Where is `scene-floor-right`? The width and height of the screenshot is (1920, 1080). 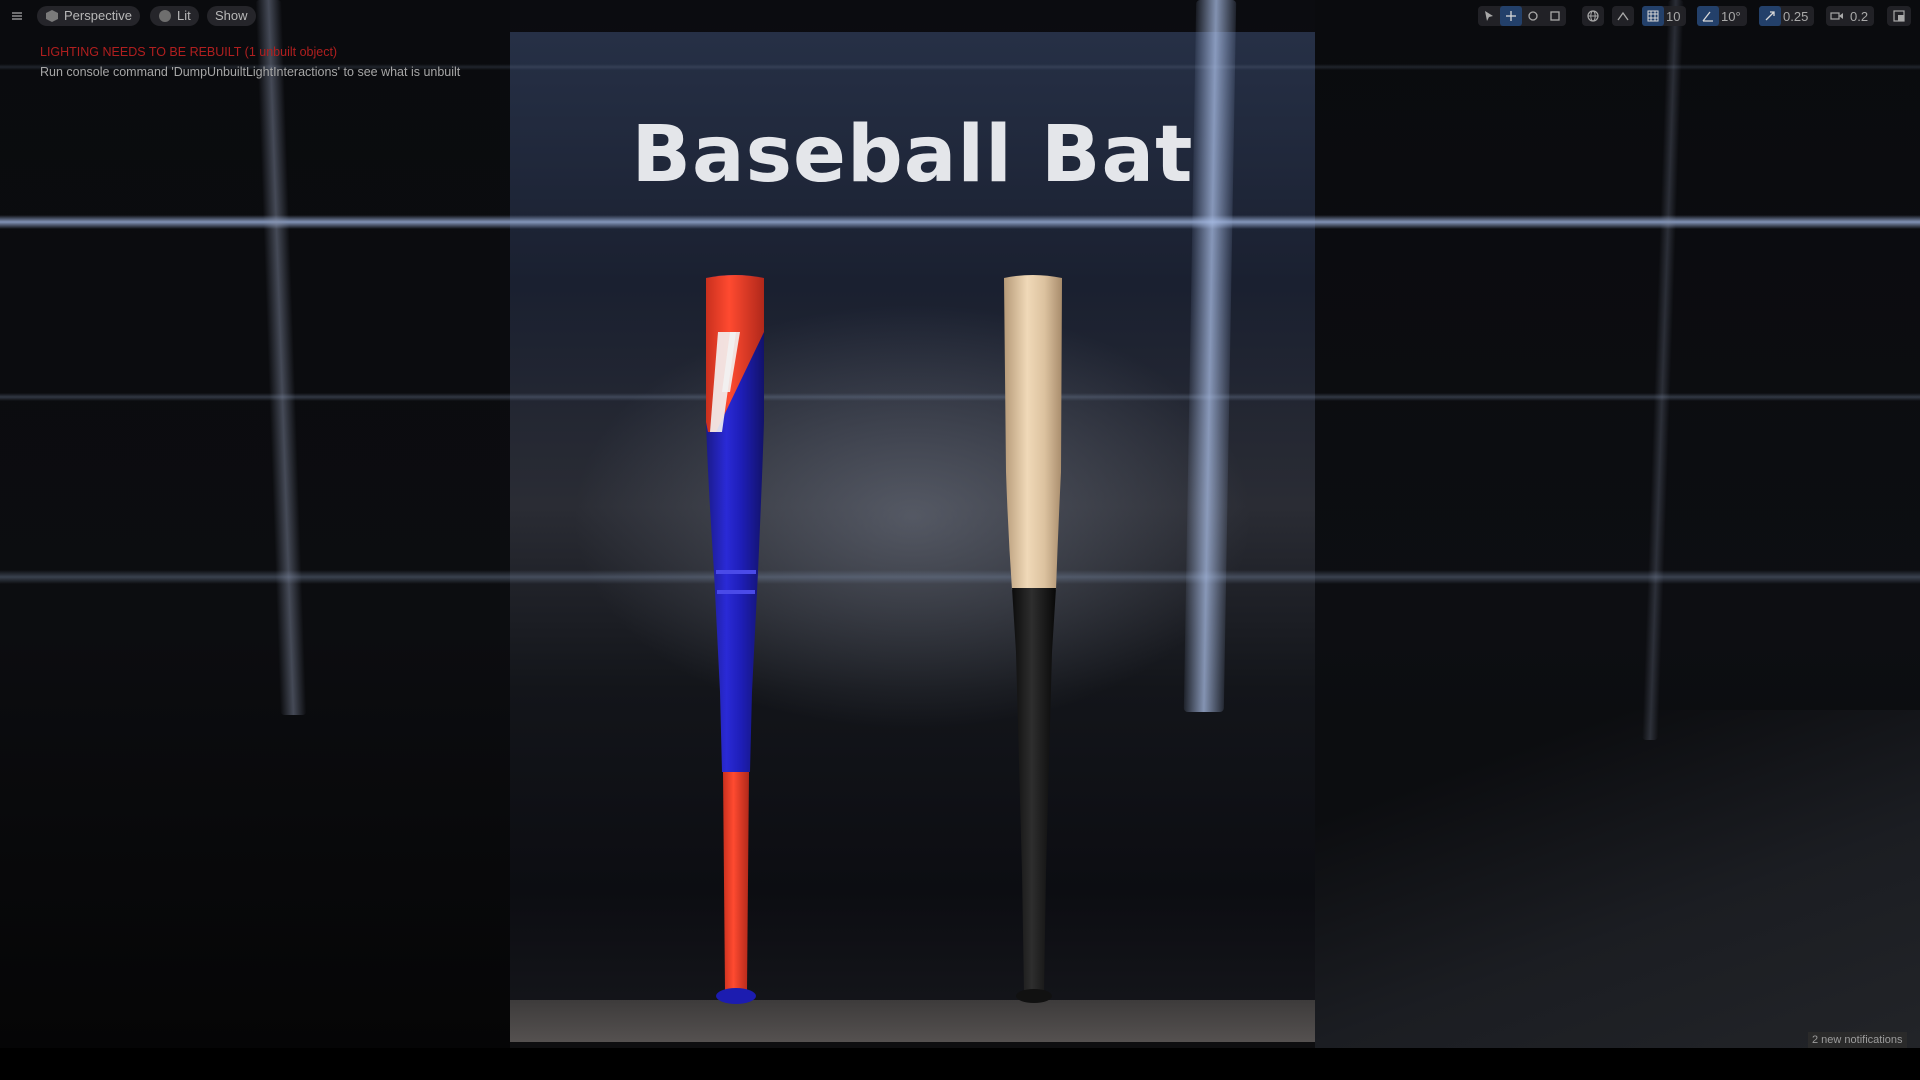
scene-floor-right is located at coordinates (1617, 879).